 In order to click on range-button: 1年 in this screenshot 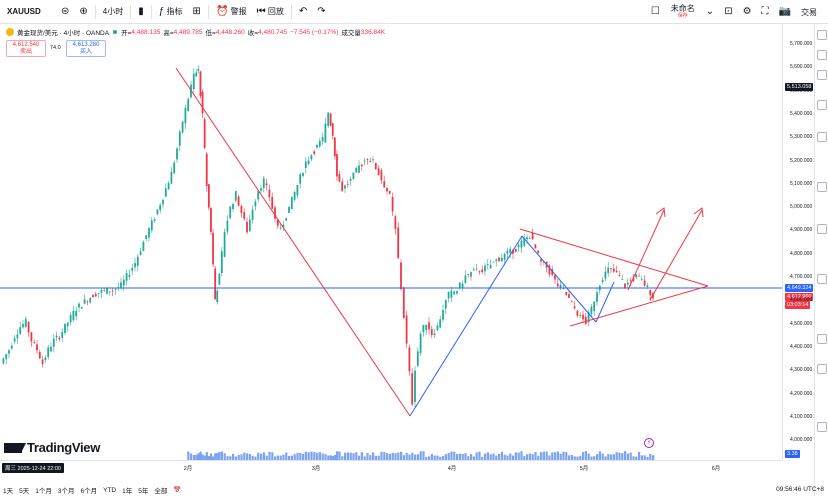, I will do `click(127, 490)`.